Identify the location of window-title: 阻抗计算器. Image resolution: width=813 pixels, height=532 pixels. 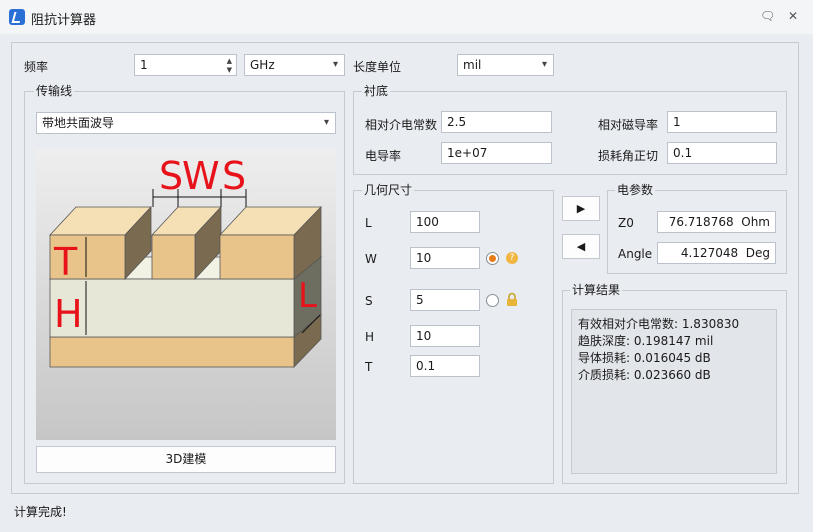
(64, 20).